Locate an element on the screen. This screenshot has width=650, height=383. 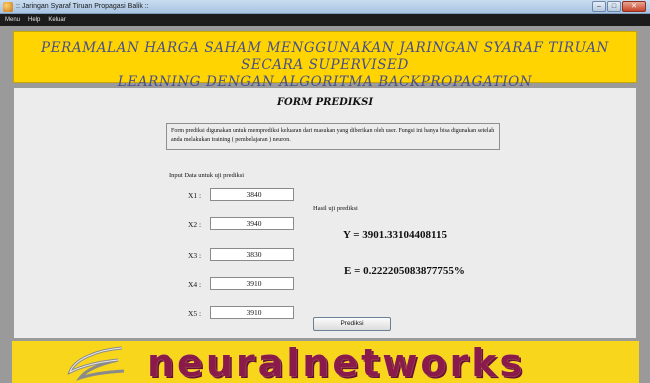
x4-input is located at coordinates (252, 283).